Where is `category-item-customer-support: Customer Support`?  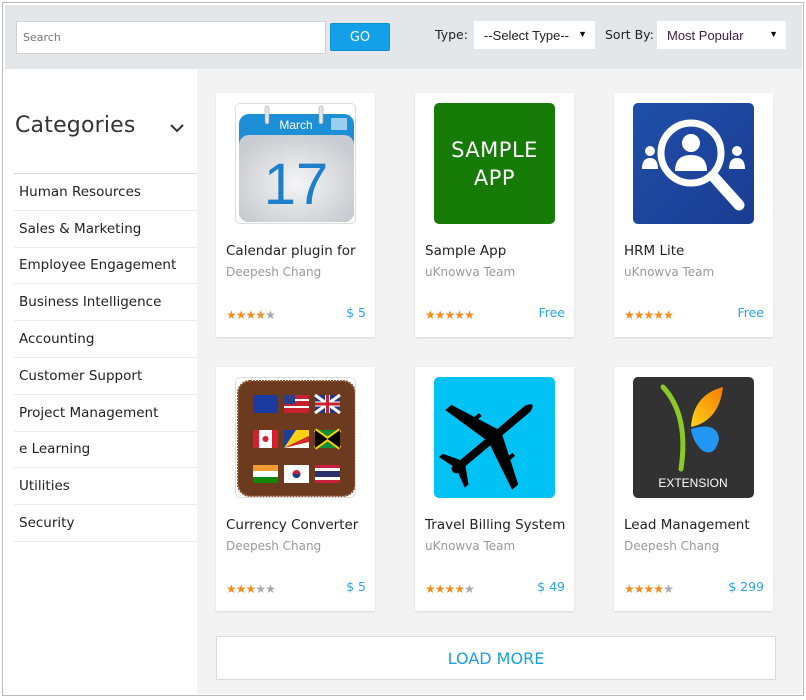 category-item-customer-support: Customer Support is located at coordinates (105, 376).